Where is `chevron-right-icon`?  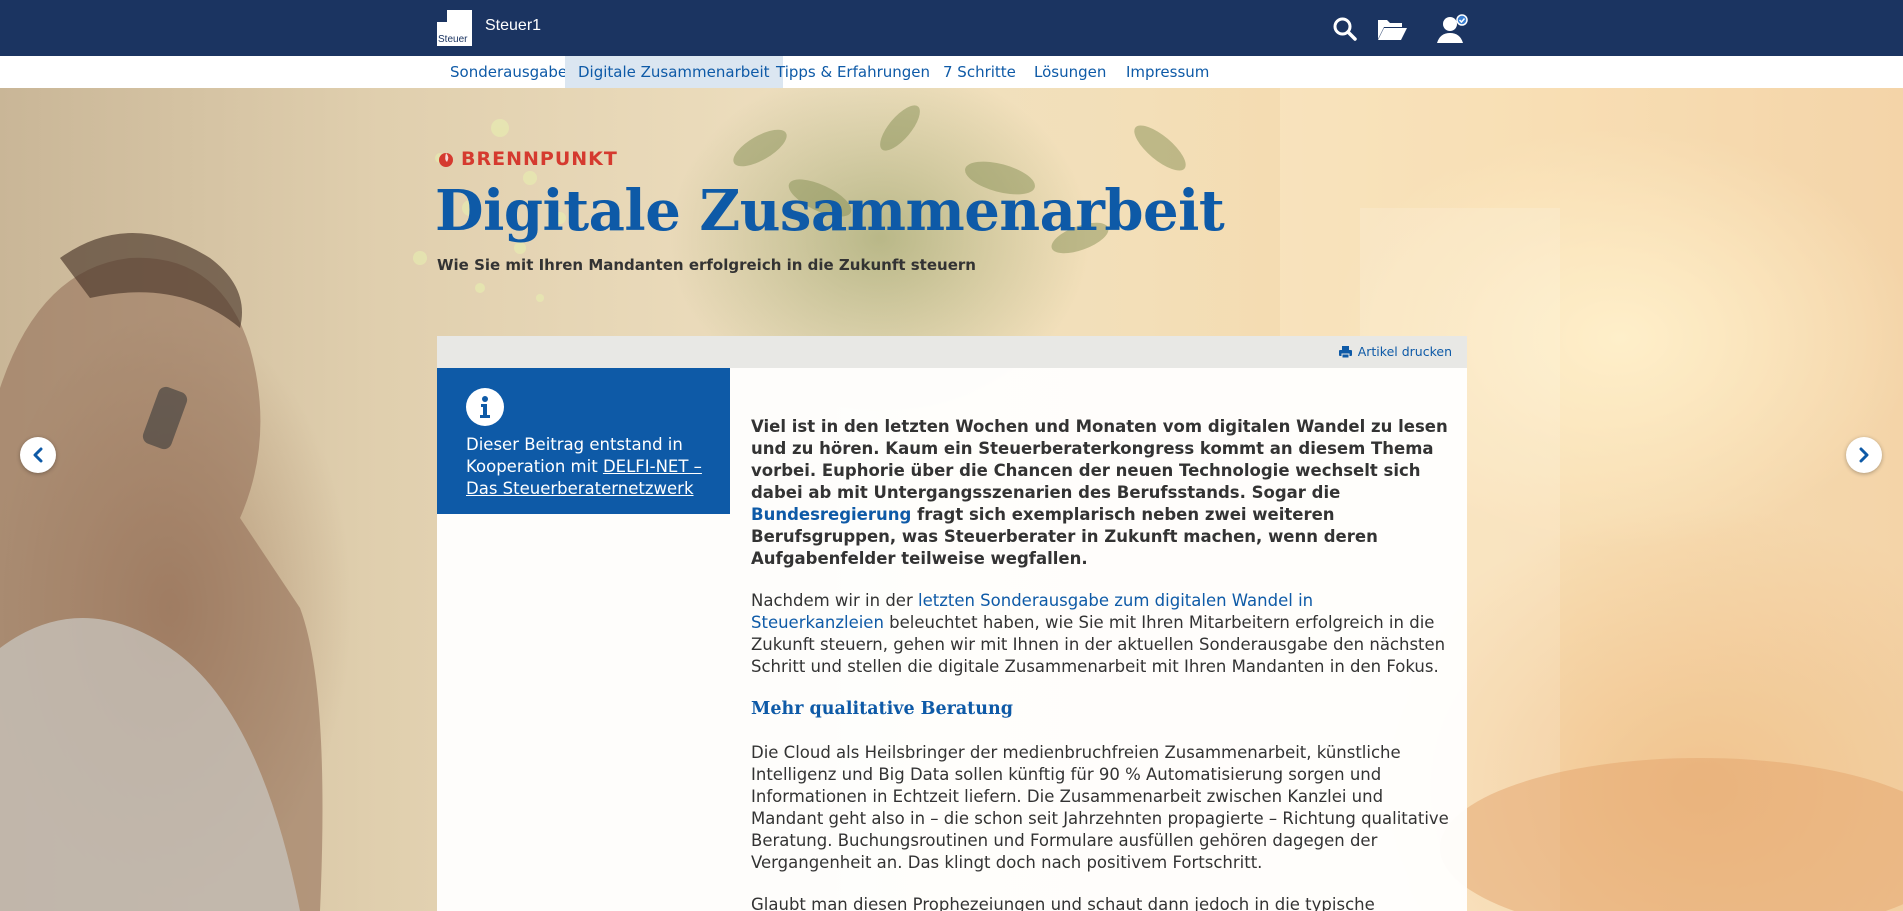
chevron-right-icon is located at coordinates (1864, 455).